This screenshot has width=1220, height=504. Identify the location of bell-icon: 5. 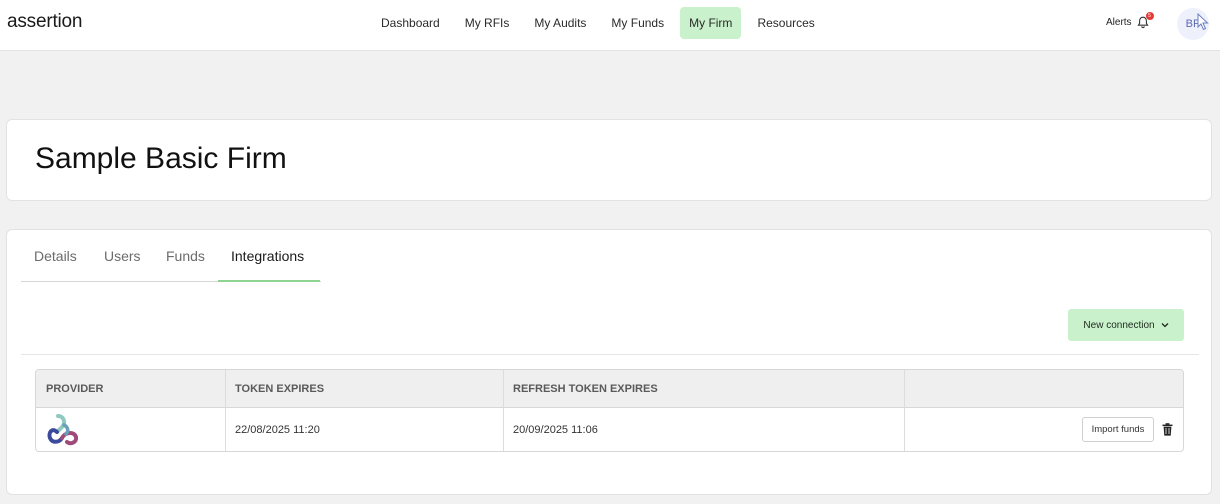
(1145, 20).